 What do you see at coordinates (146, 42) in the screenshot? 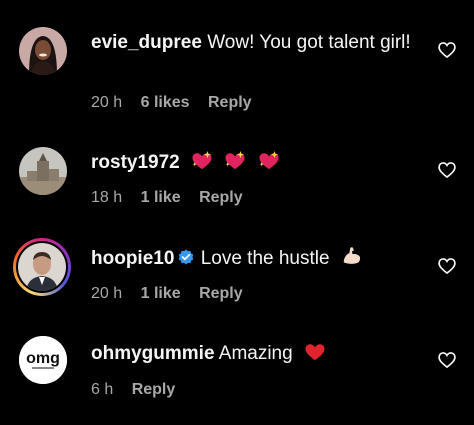
I see `username: evie_dupree` at bounding box center [146, 42].